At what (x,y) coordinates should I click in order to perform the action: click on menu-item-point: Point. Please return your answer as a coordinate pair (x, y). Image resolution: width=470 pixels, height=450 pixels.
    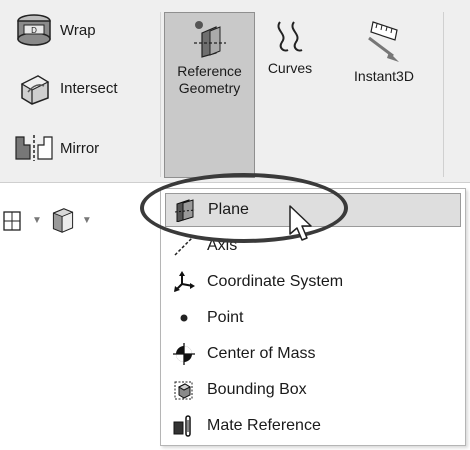
    Looking at the image, I should click on (313, 318).